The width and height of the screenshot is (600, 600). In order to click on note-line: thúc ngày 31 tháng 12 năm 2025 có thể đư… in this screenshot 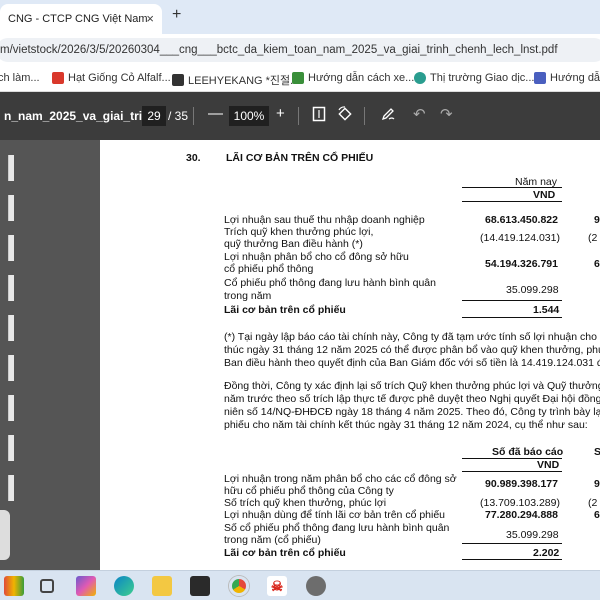, I will do `click(412, 350)`.